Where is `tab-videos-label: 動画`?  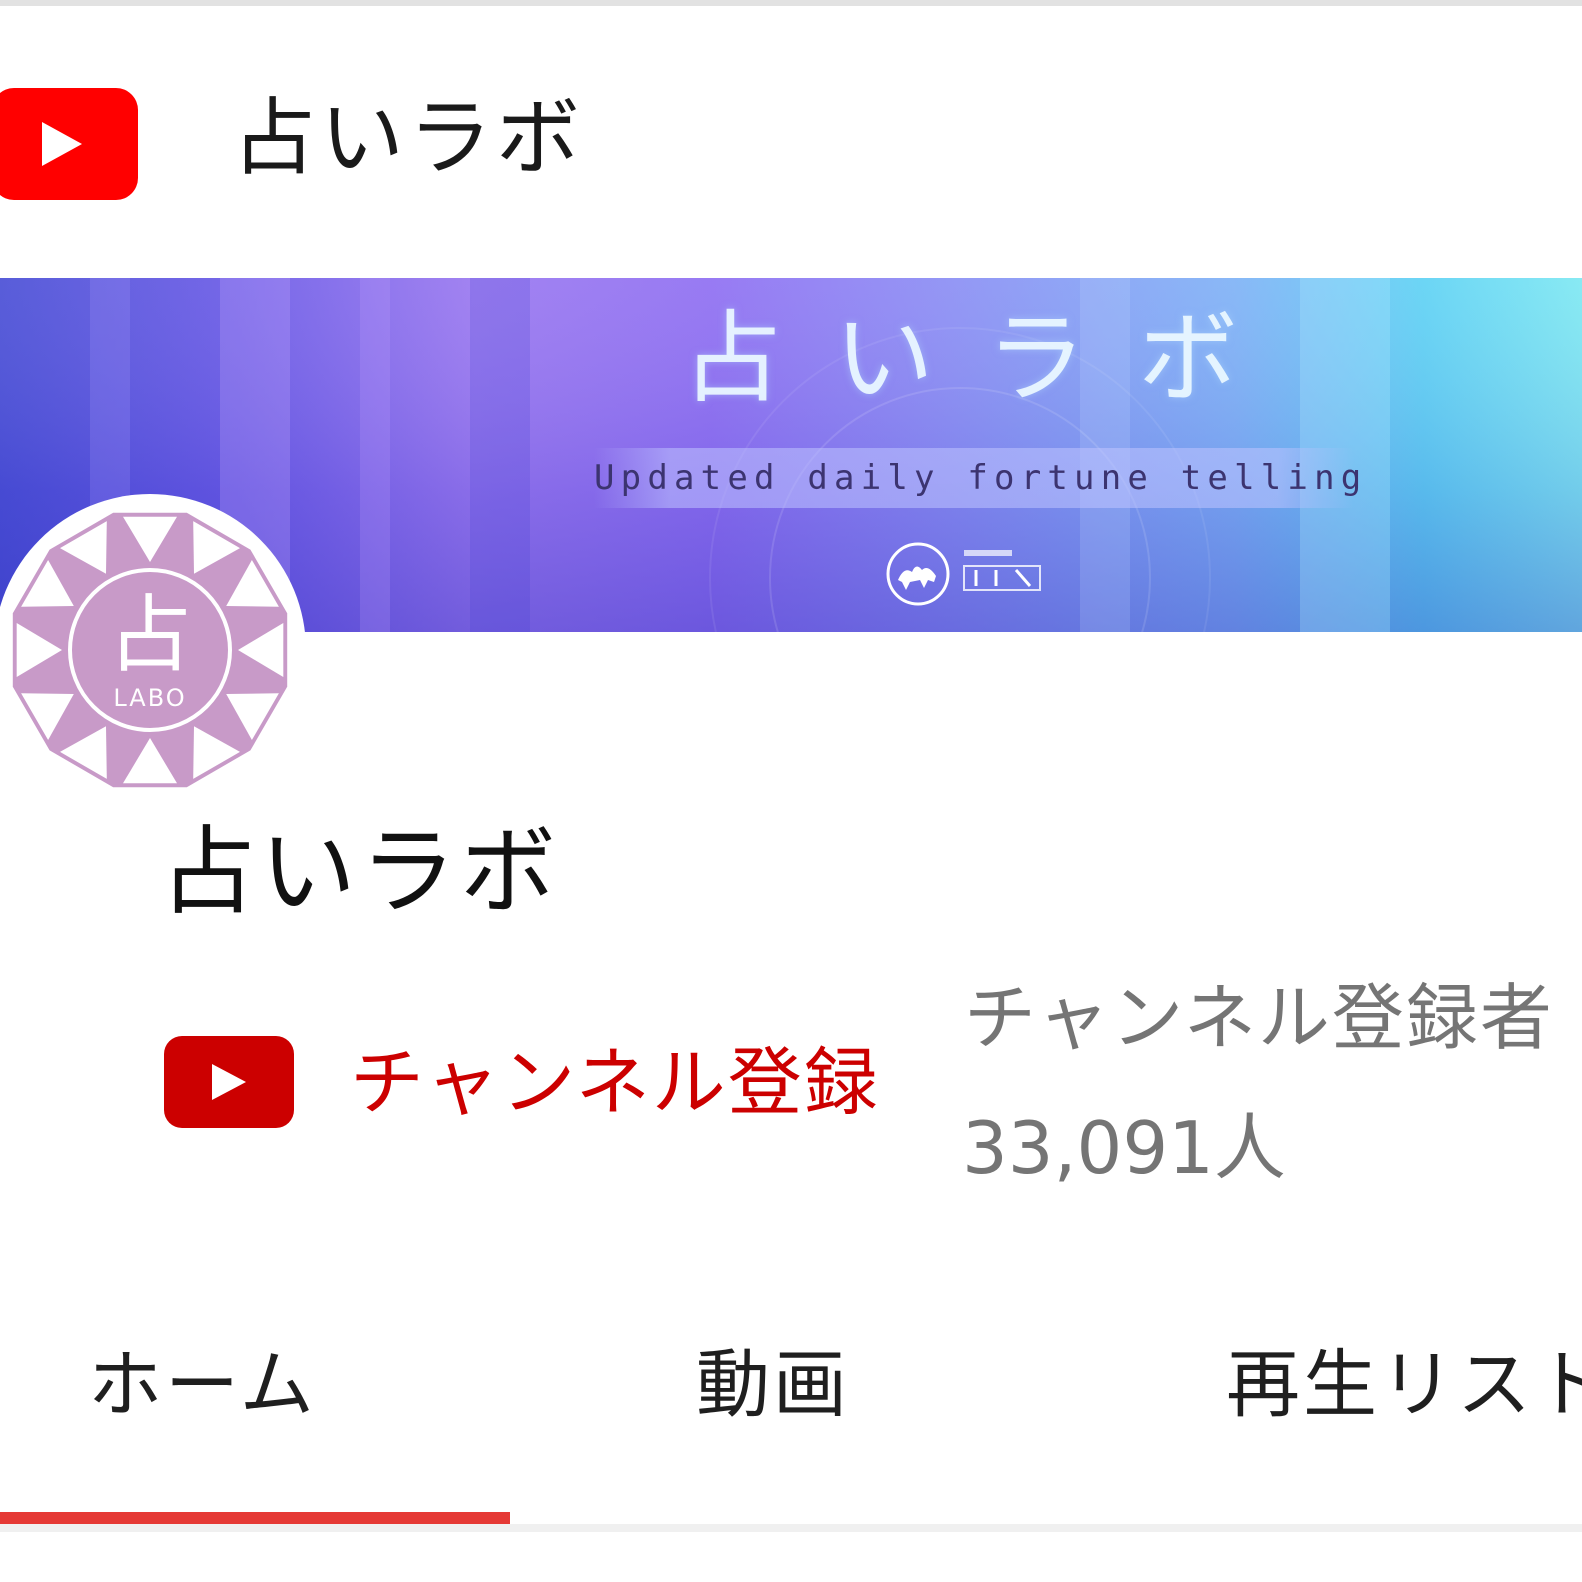
tab-videos-label: 動画 is located at coordinates (773, 1385).